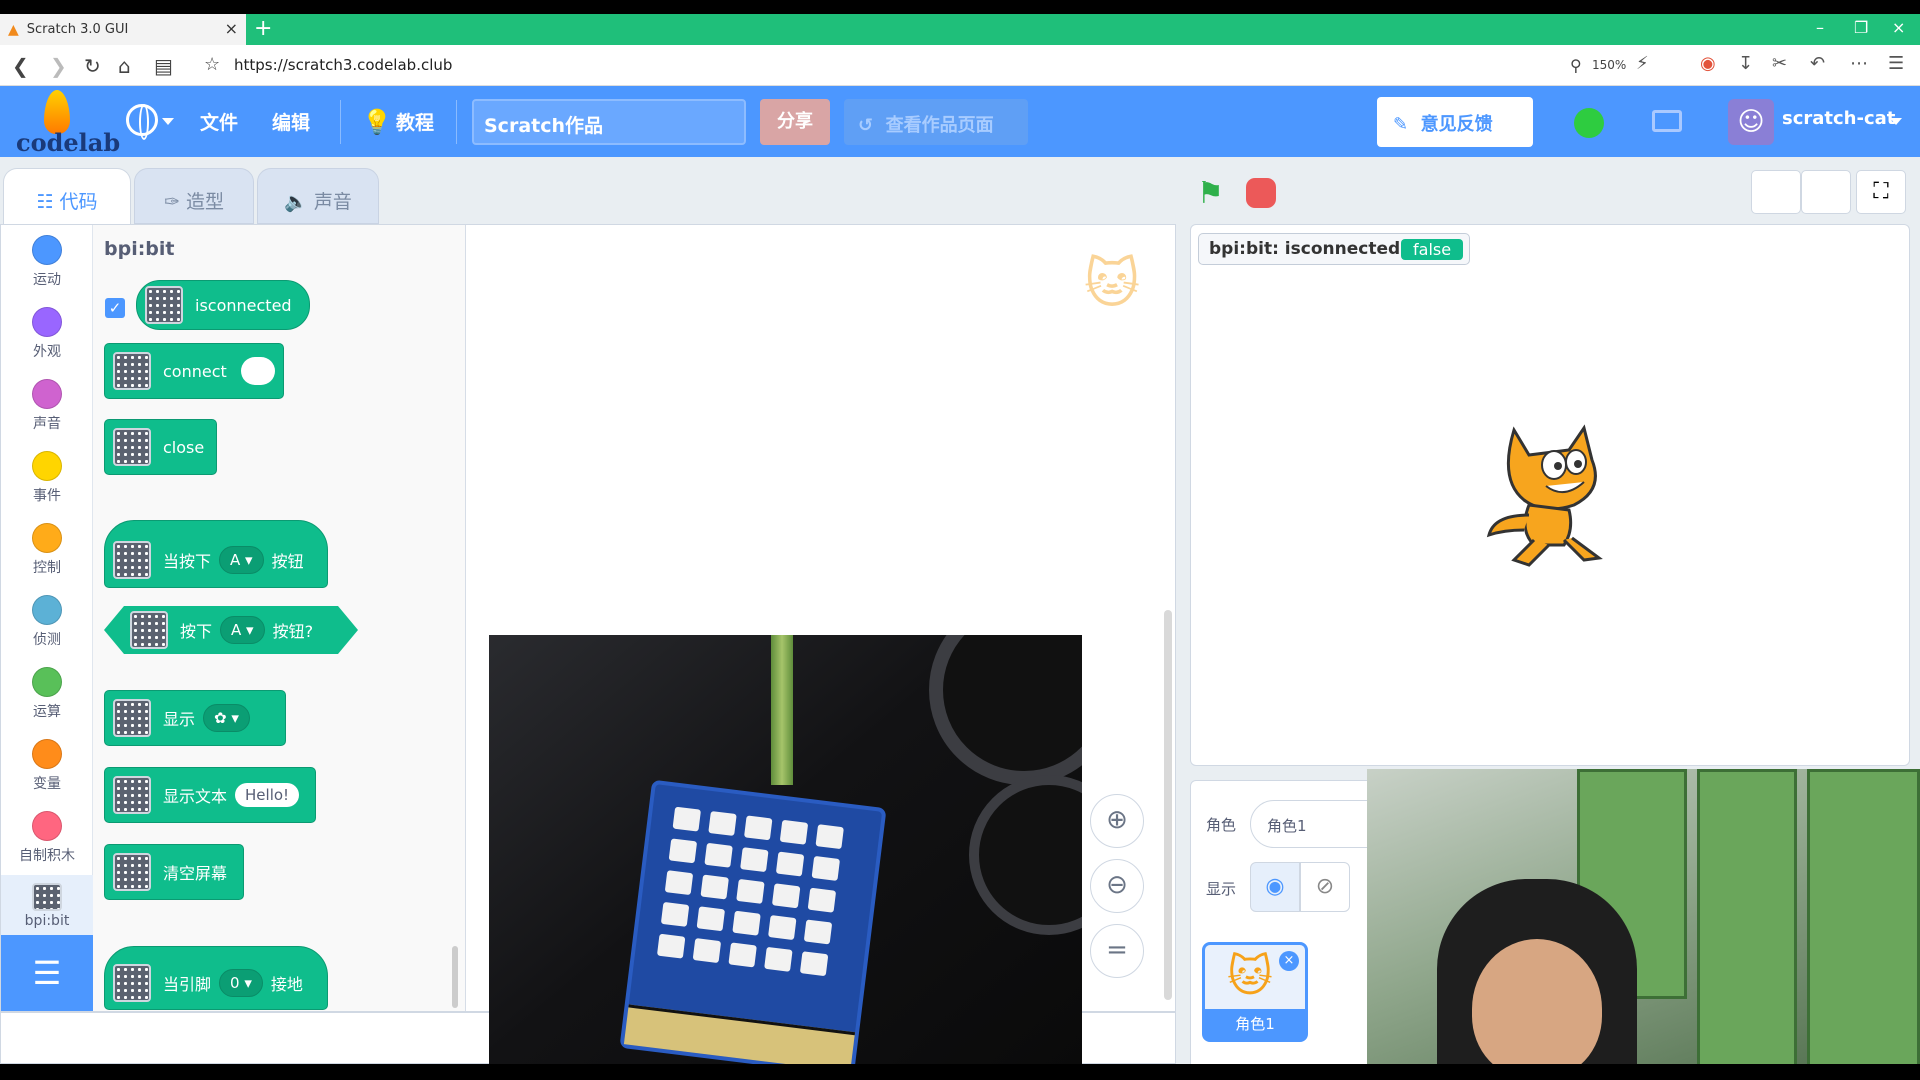 The width and height of the screenshot is (1920, 1080). I want to click on category-control: 控制, so click(47, 550).